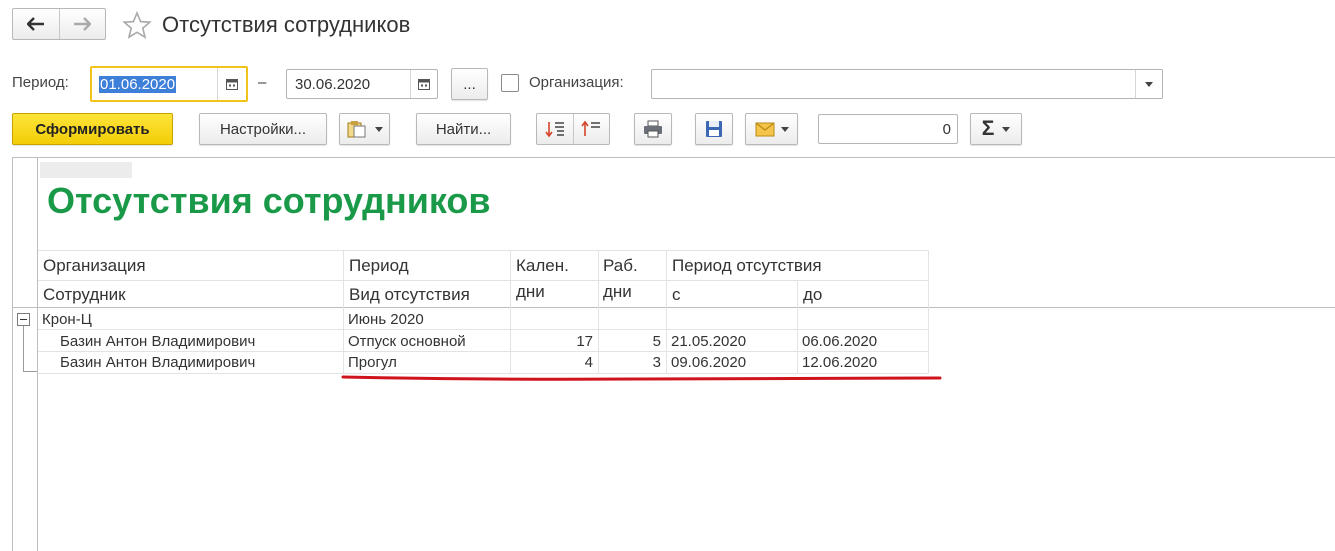  I want to click on back-button, so click(36, 24).